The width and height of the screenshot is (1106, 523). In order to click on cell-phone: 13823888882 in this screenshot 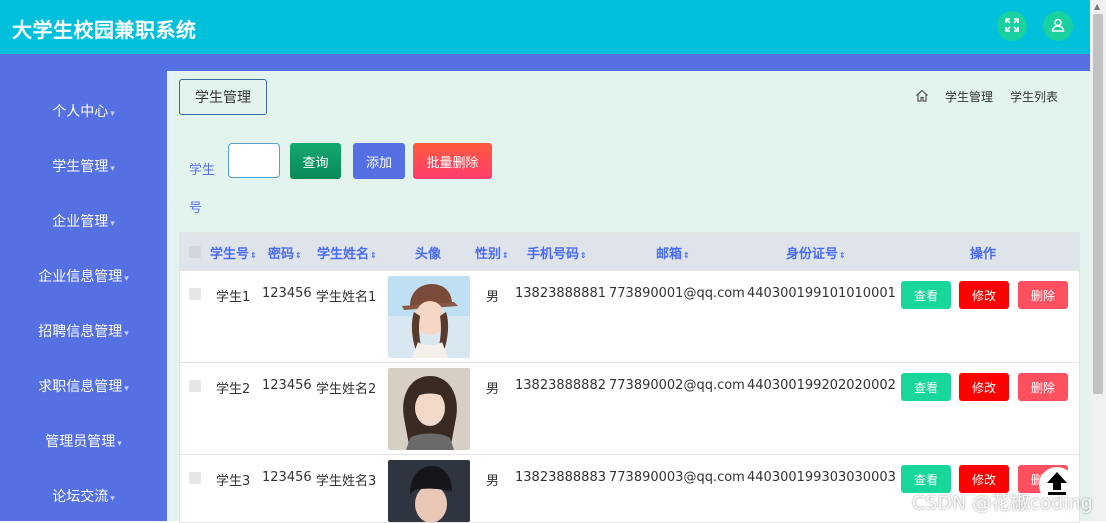, I will do `click(560, 385)`.